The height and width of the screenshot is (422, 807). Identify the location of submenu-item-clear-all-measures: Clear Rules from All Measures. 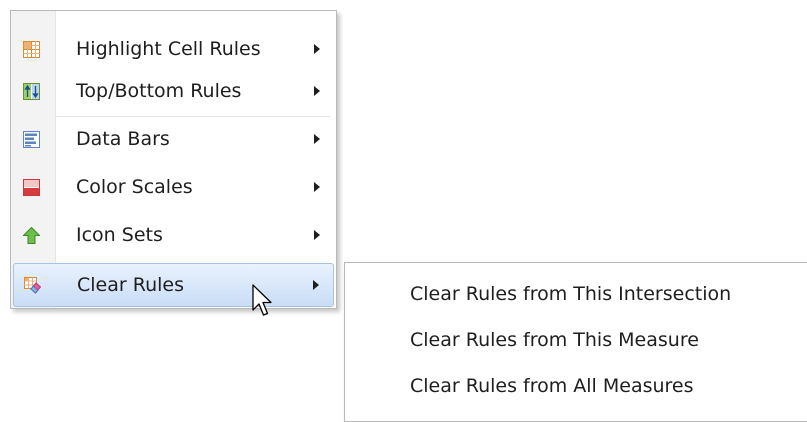
(576, 386).